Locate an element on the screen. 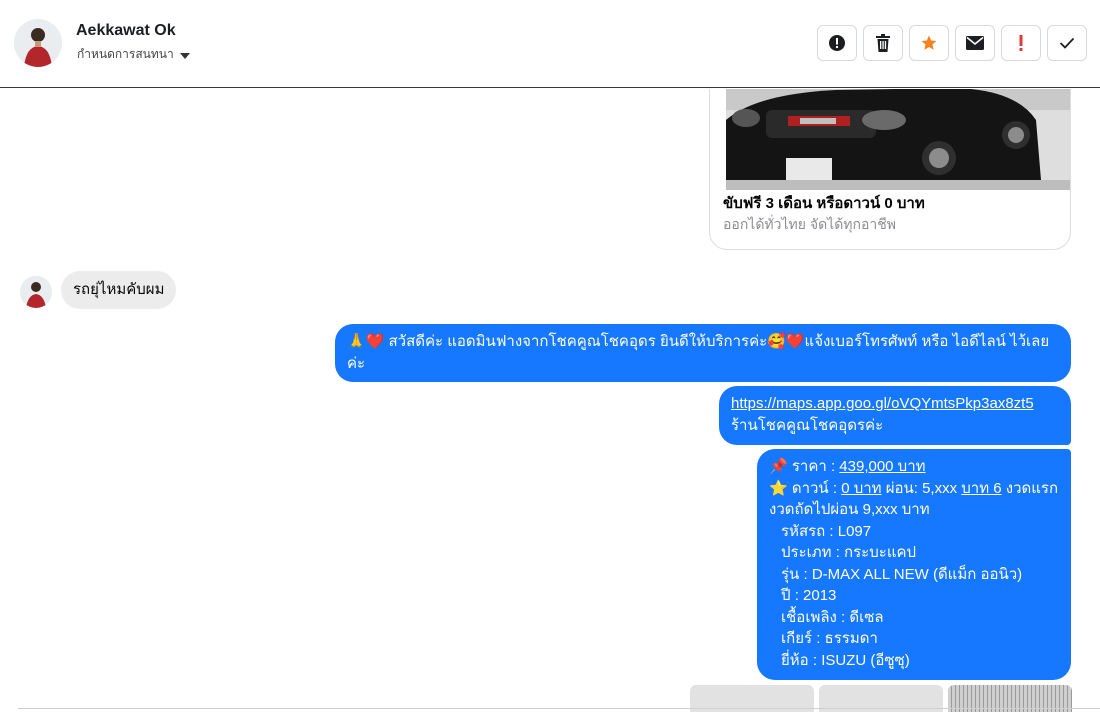 The width and height of the screenshot is (1100, 712). ad-card-subtitle: ออกได้ทั่วไทย จัดได้ทุกอาชีพ is located at coordinates (810, 224).